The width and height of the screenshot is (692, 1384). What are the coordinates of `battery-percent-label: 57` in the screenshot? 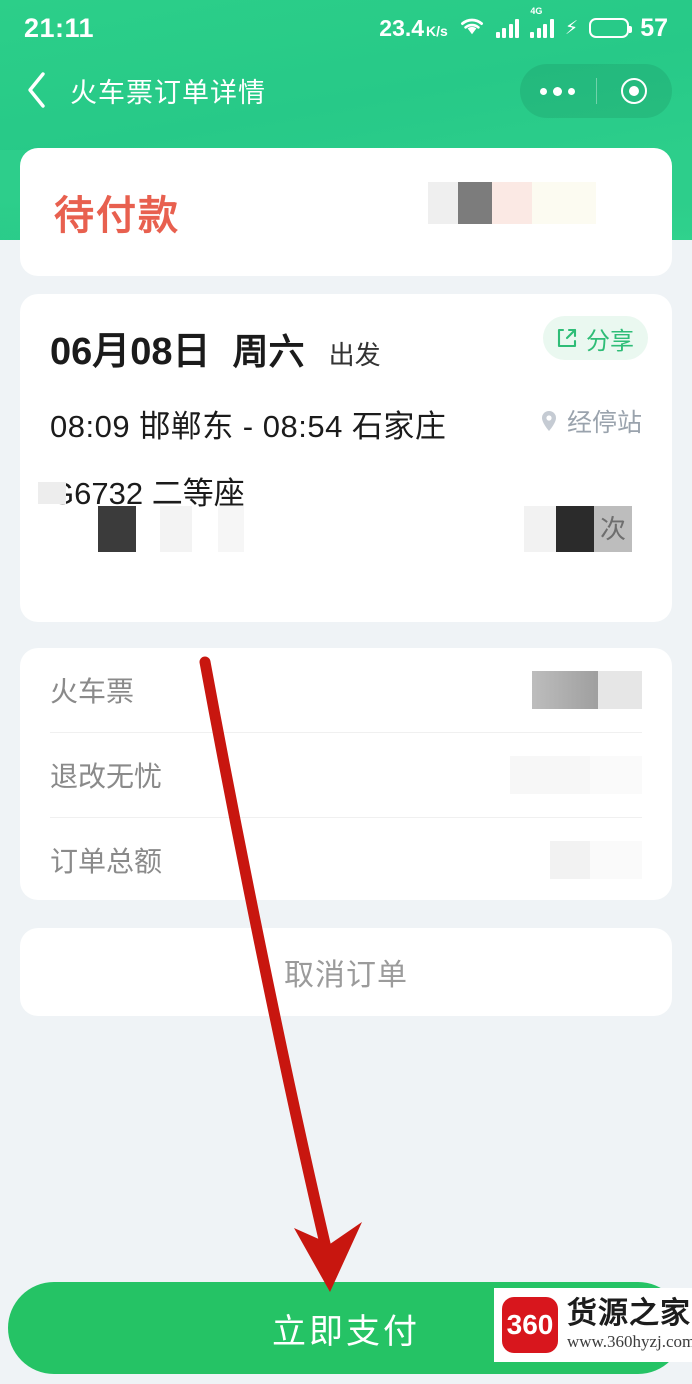 It's located at (654, 27).